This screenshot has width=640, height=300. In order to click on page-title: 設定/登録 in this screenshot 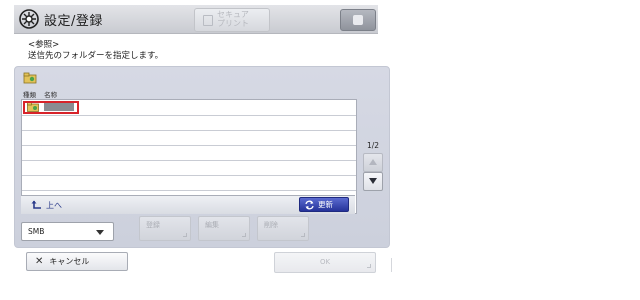, I will do `click(73, 21)`.